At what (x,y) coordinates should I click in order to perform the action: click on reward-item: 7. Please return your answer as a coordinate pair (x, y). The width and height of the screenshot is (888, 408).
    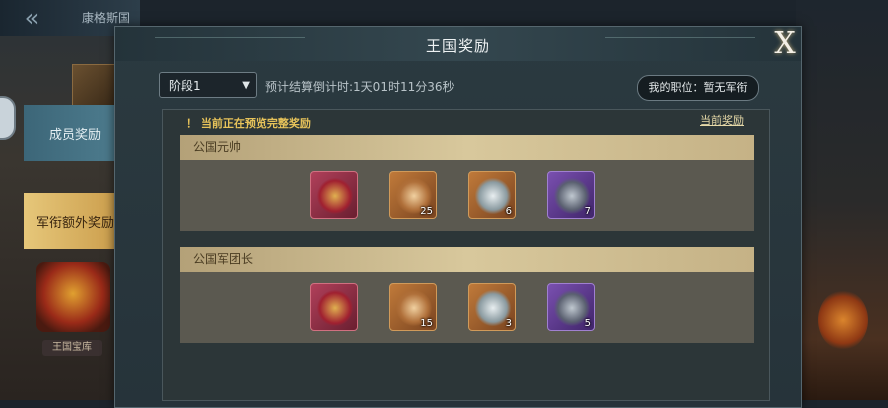
    Looking at the image, I should click on (571, 195).